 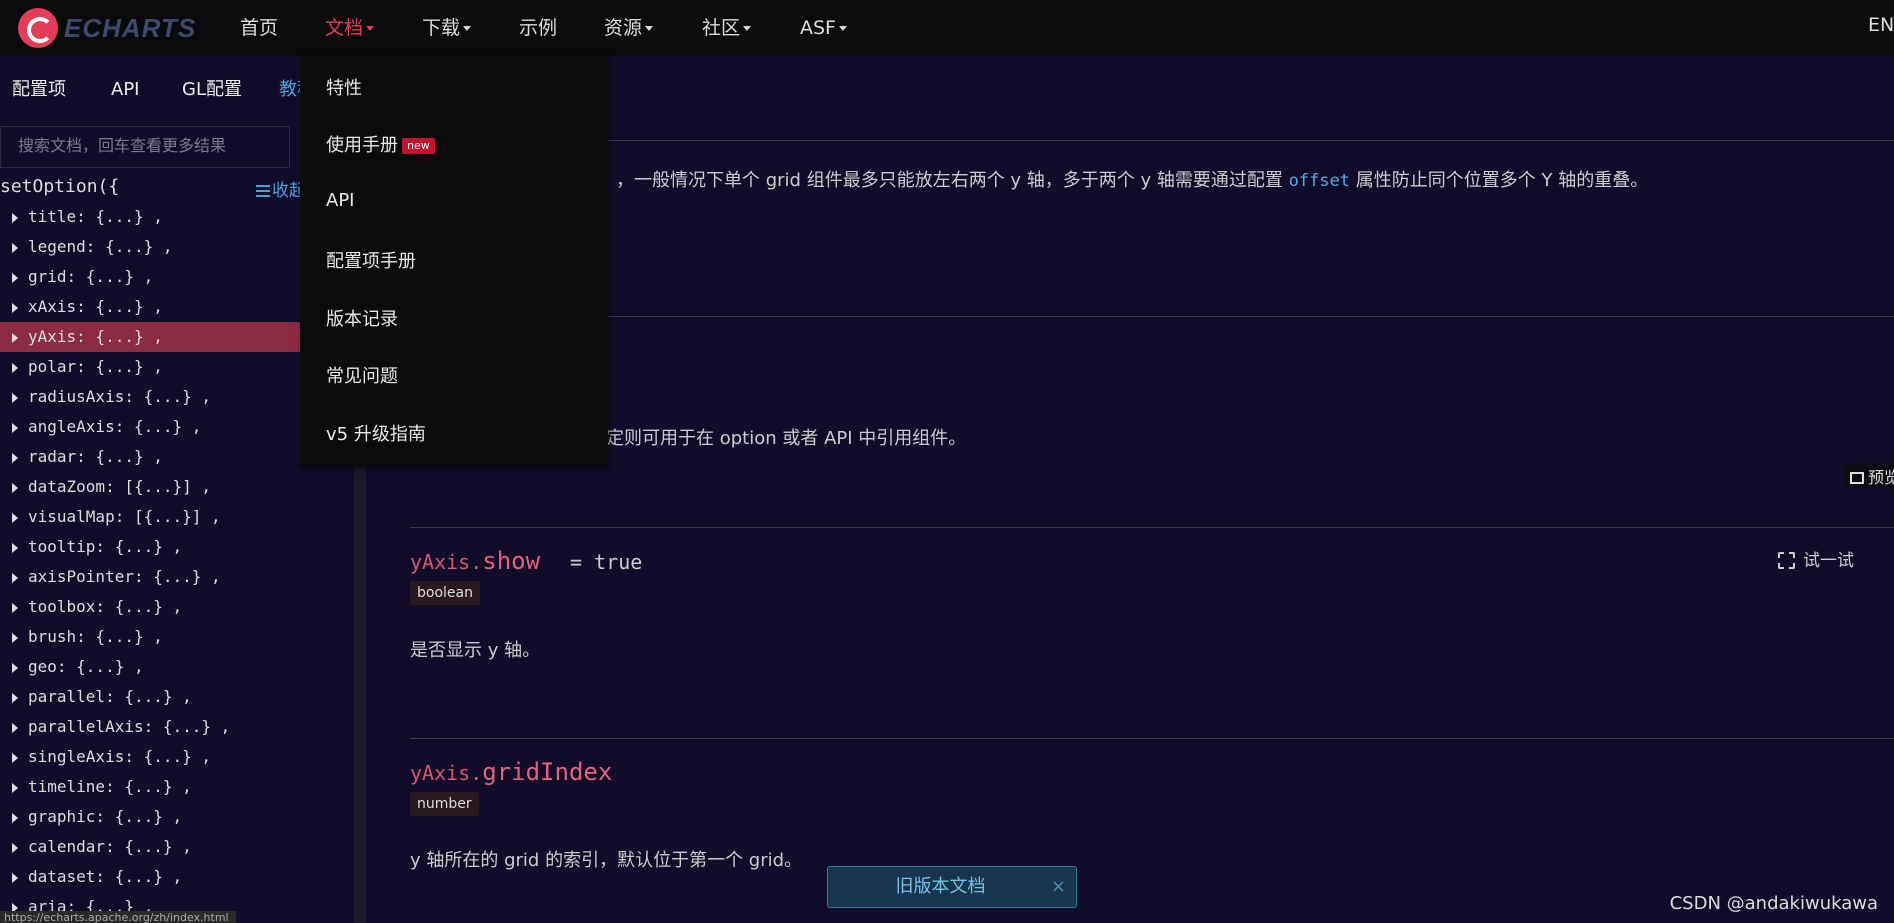 What do you see at coordinates (130, 27) in the screenshot?
I see `logo-text: ECHARTS` at bounding box center [130, 27].